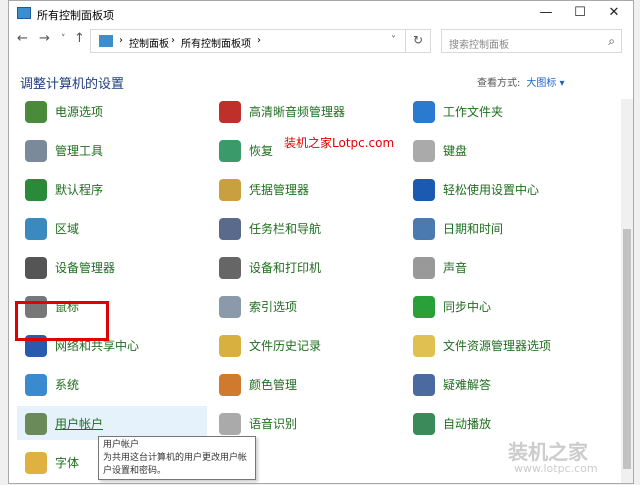  Describe the element at coordinates (556, 468) in the screenshot. I see `watermark-url: www.lotpc.com` at that location.